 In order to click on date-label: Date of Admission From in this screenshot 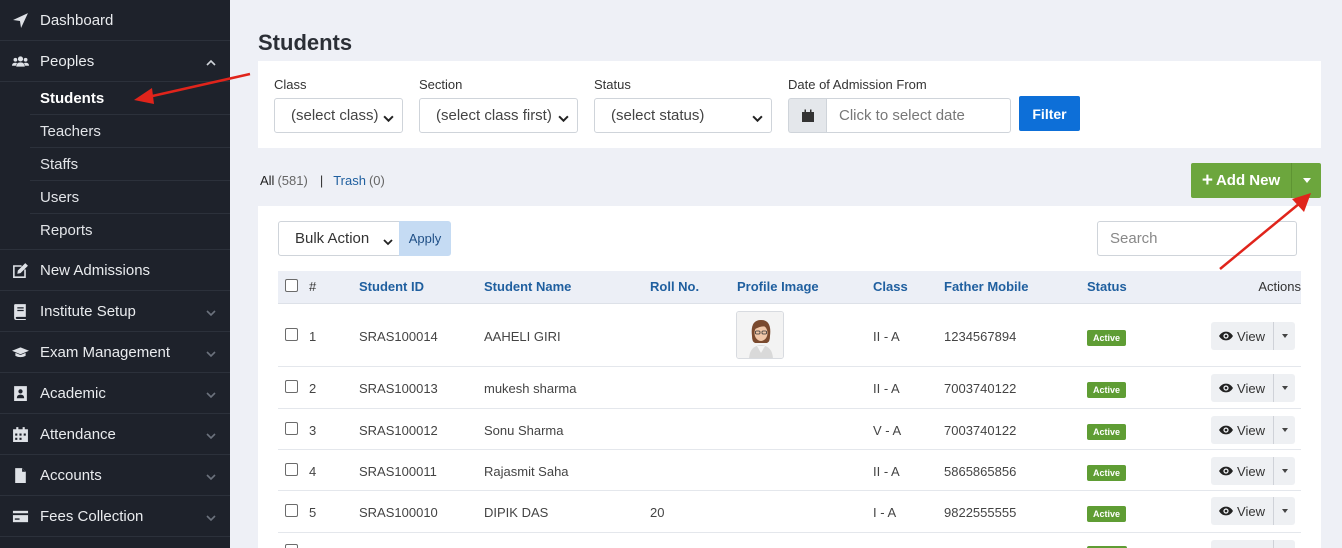, I will do `click(857, 84)`.